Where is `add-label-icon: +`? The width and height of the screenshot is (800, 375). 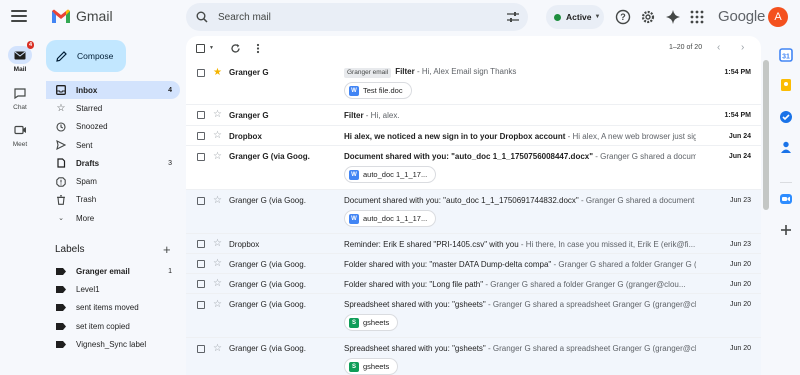 add-label-icon: + is located at coordinates (167, 249).